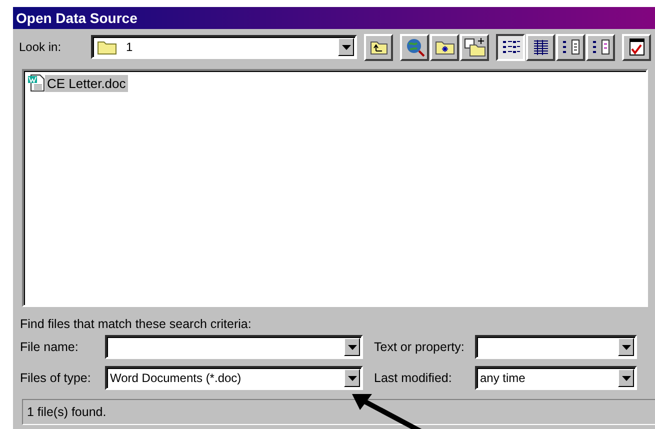  I want to click on properties-view-icon, so click(570, 47).